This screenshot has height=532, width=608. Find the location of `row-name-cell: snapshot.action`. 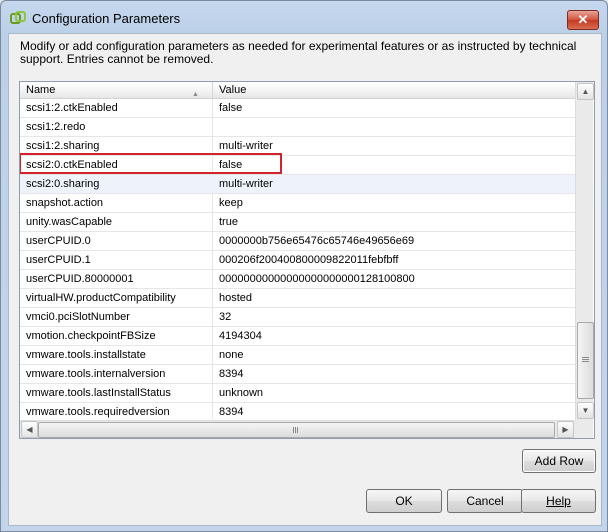

row-name-cell: snapshot.action is located at coordinates (116, 203).